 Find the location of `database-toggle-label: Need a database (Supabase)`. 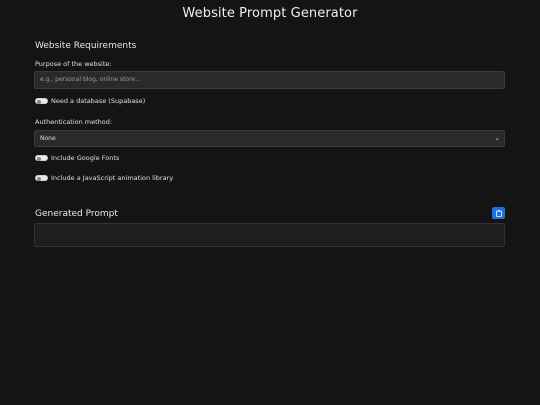

database-toggle-label: Need a database (Supabase) is located at coordinates (98, 101).